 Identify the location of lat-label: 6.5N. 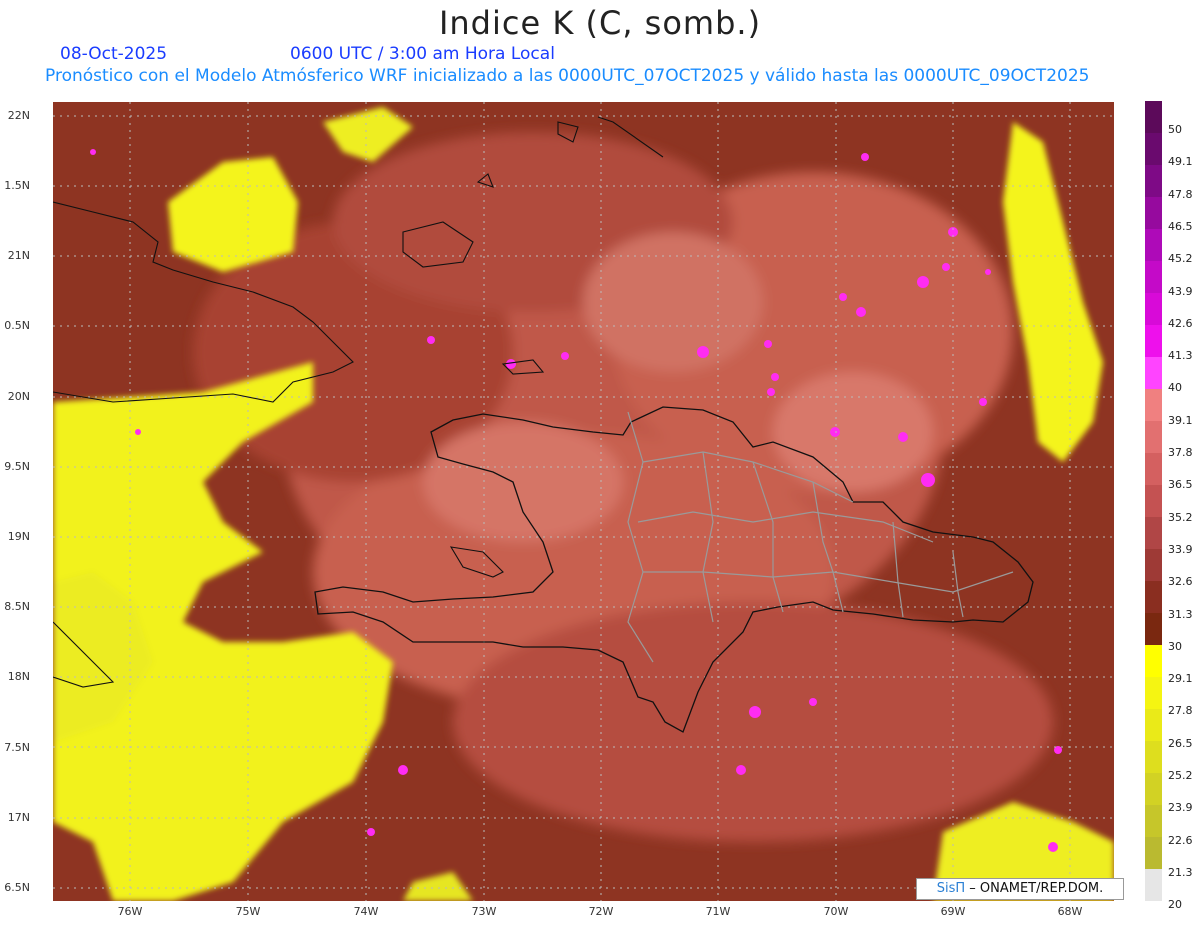
(17, 887).